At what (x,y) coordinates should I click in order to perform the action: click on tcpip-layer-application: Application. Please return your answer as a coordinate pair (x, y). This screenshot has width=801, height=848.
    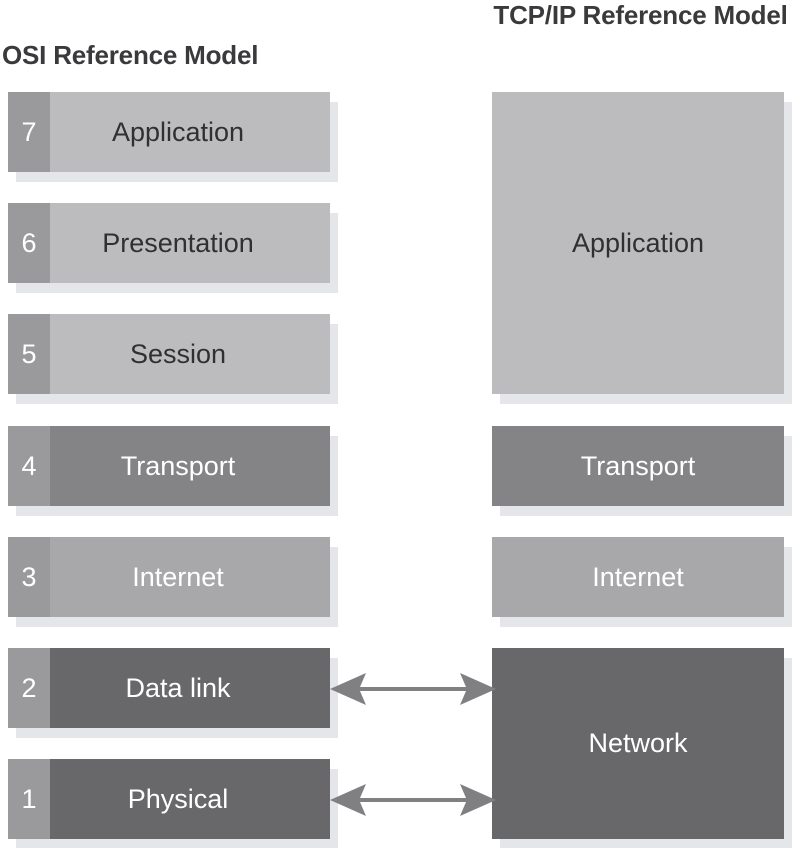
    Looking at the image, I should click on (642, 248).